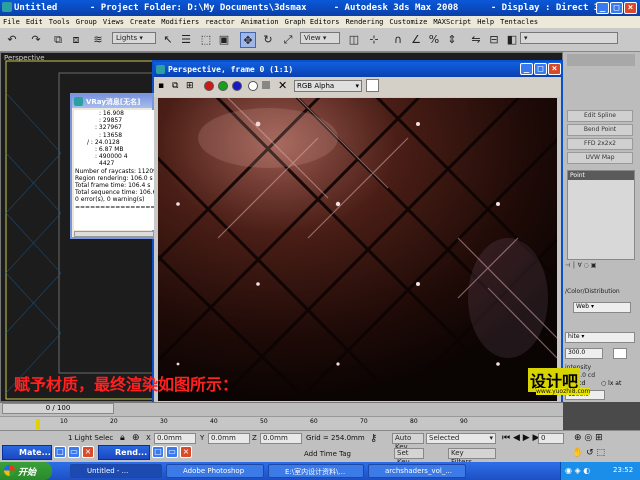 The image size is (640, 480). I want to click on viewport-nav-icons-2: ✋ ↺ ⬚, so click(588, 453).